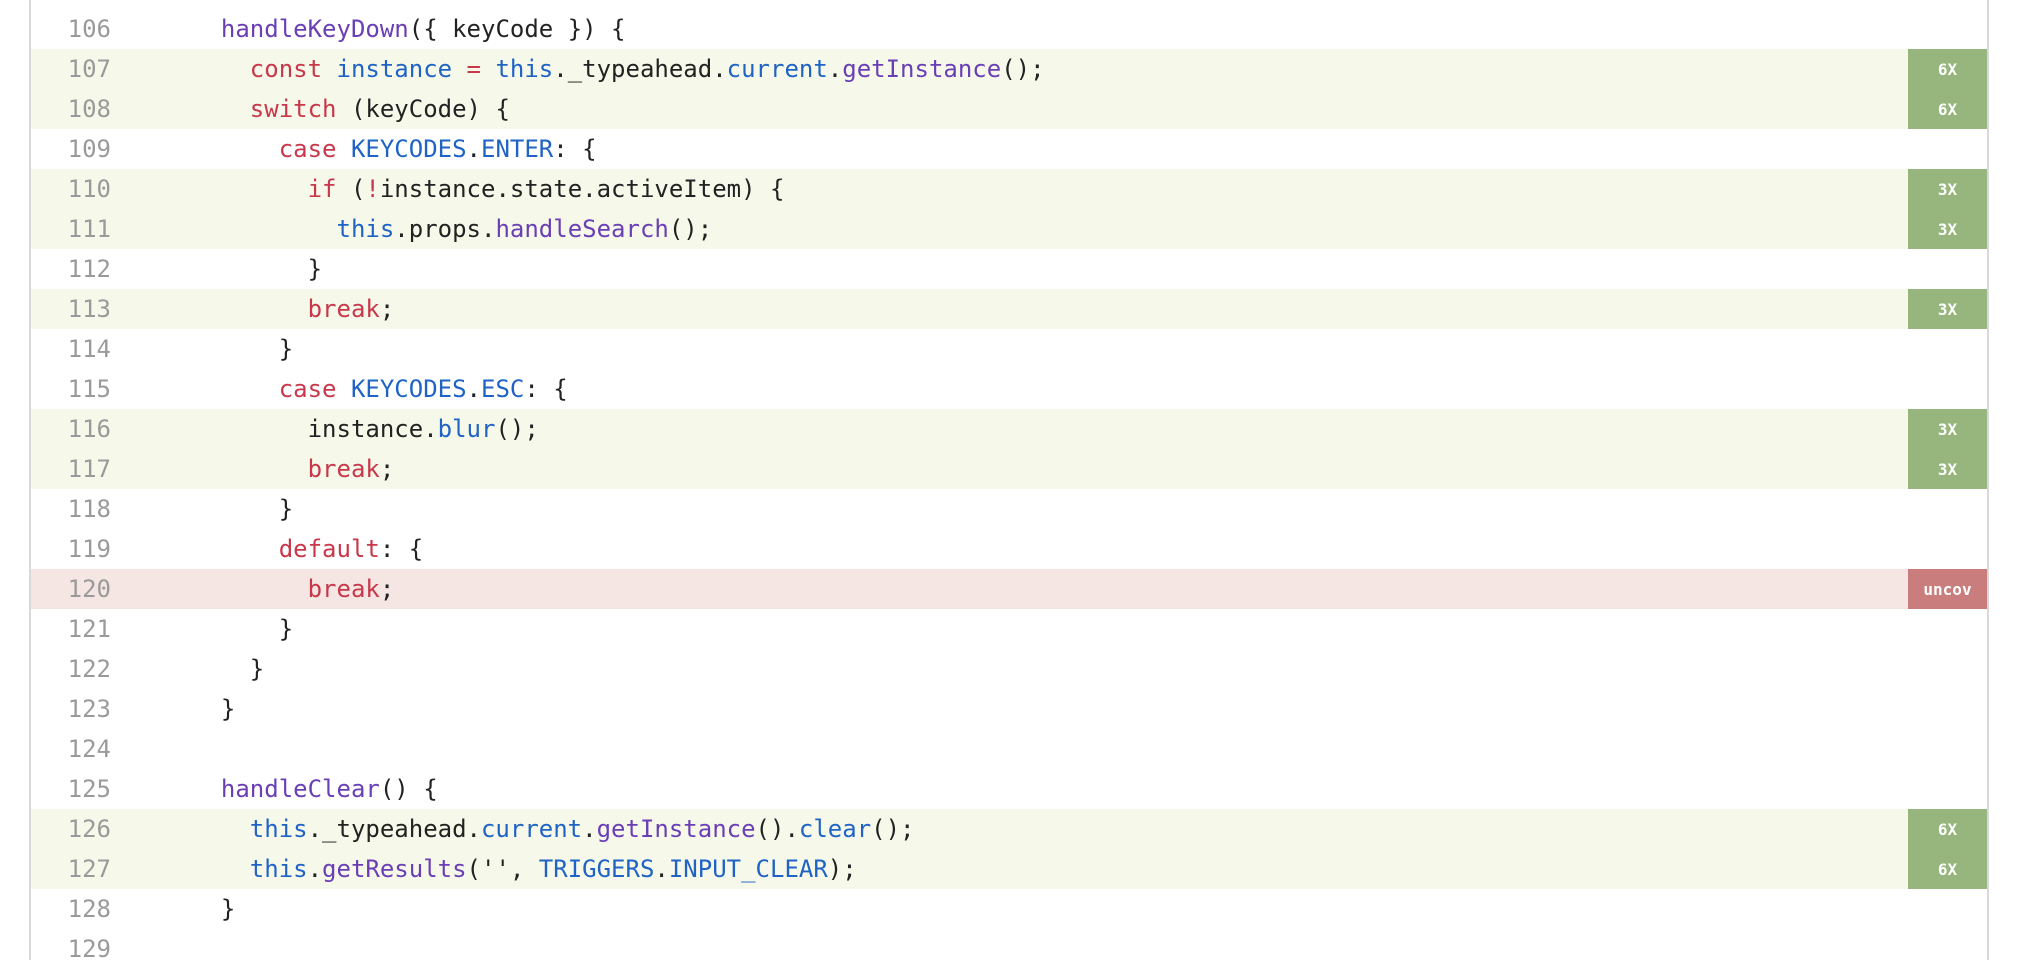 The image size is (2026, 960). What do you see at coordinates (71, 709) in the screenshot?
I see `line-number: 123` at bounding box center [71, 709].